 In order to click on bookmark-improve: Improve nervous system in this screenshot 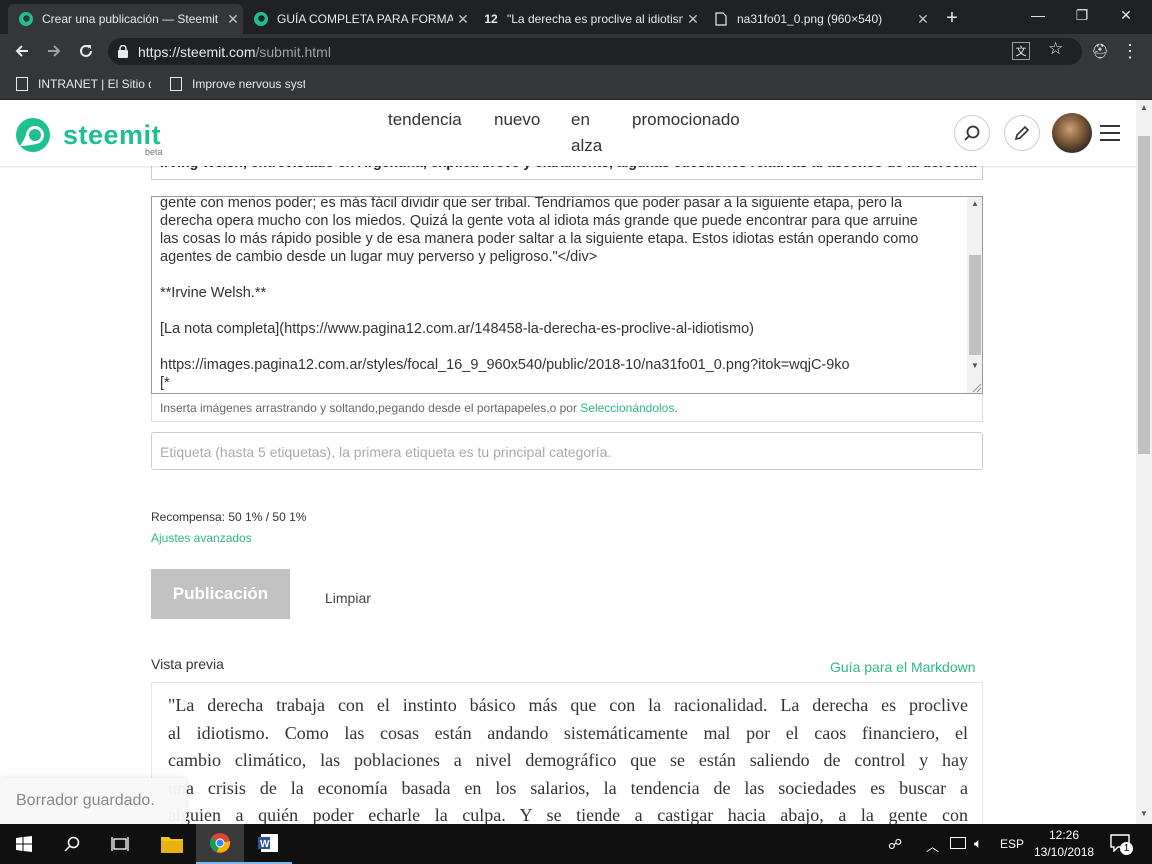, I will do `click(237, 84)`.